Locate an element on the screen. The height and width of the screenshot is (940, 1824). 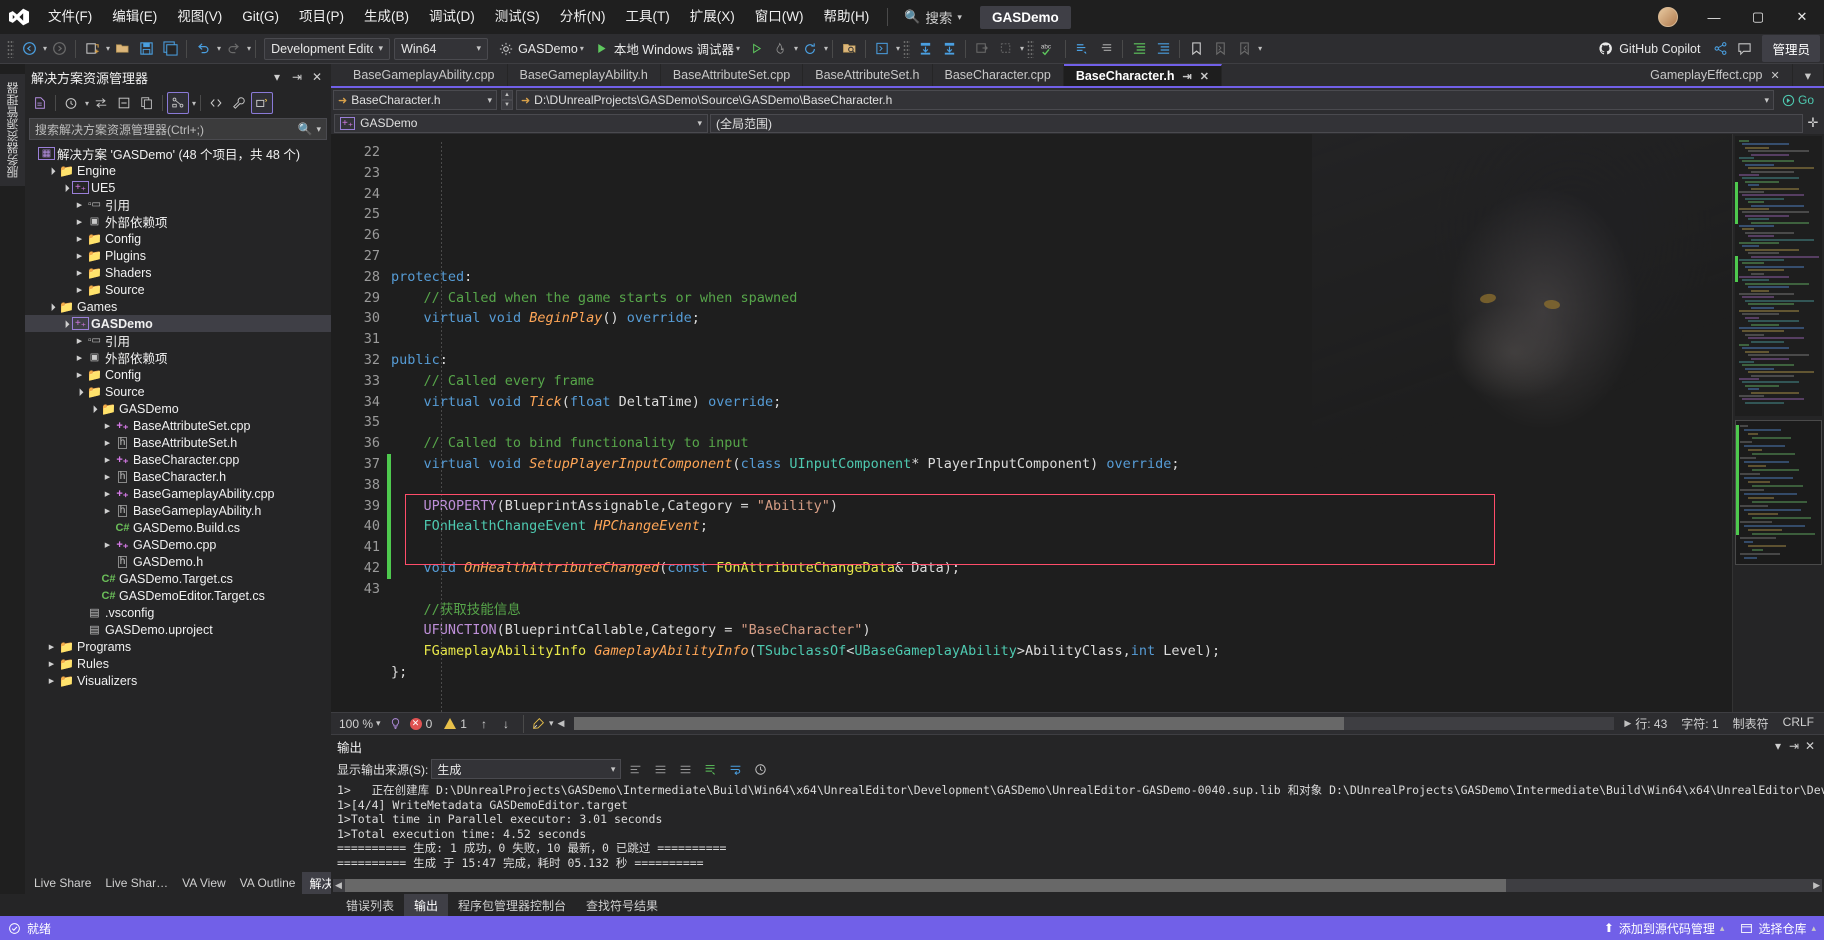
bookmark-dropdown-icon: ▾ is located at coordinates (1260, 48).